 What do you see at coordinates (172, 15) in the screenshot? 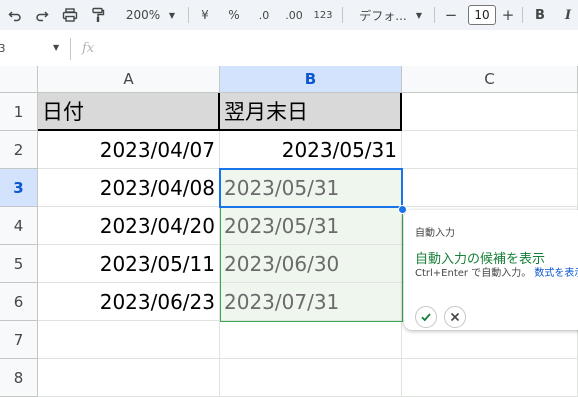
I see `zoom-dropdown-icon: ▼` at bounding box center [172, 15].